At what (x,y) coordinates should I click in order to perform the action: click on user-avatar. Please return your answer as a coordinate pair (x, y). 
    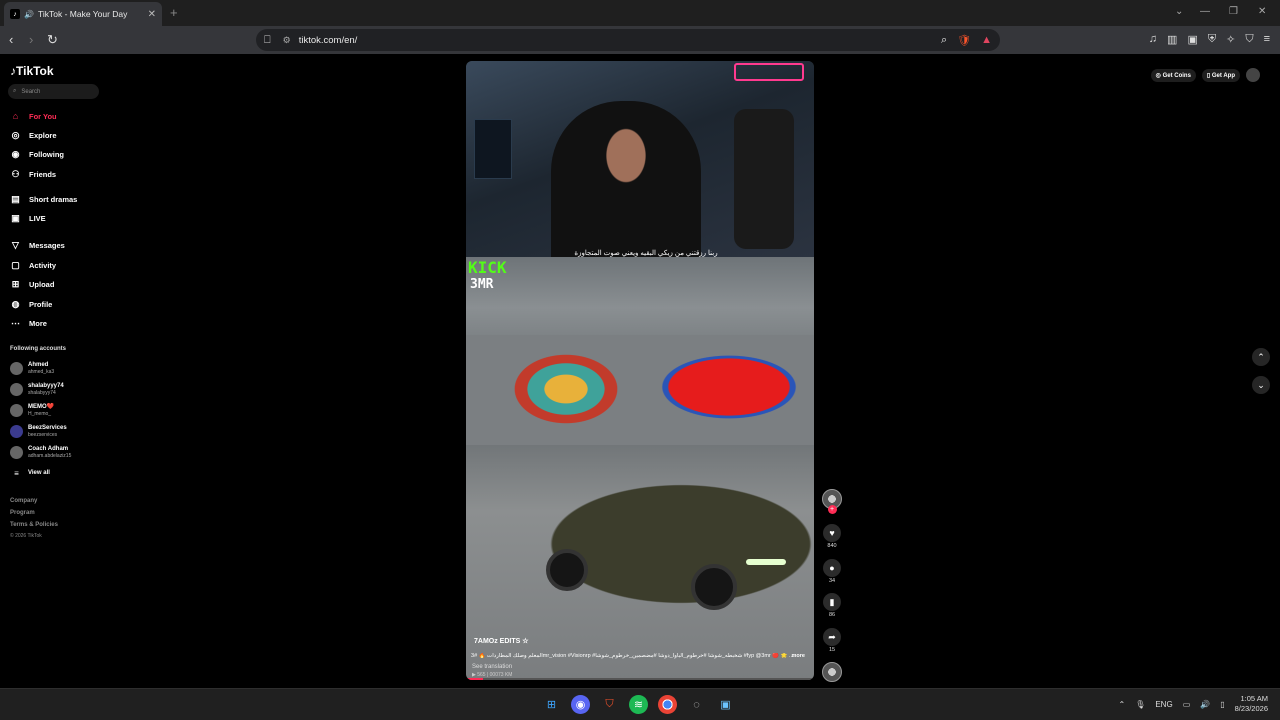
    Looking at the image, I should click on (1253, 75).